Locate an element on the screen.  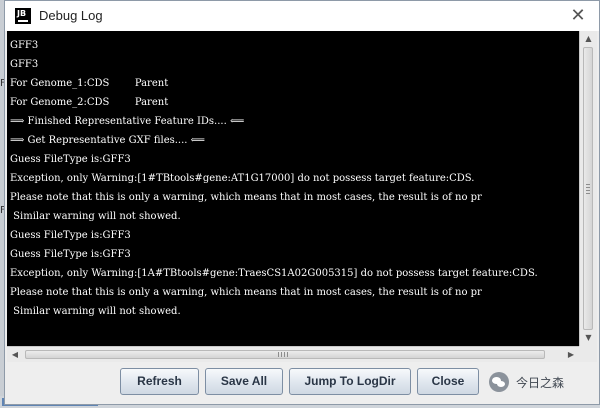
scroll-right-arrow-icon: ▶ is located at coordinates (571, 354).